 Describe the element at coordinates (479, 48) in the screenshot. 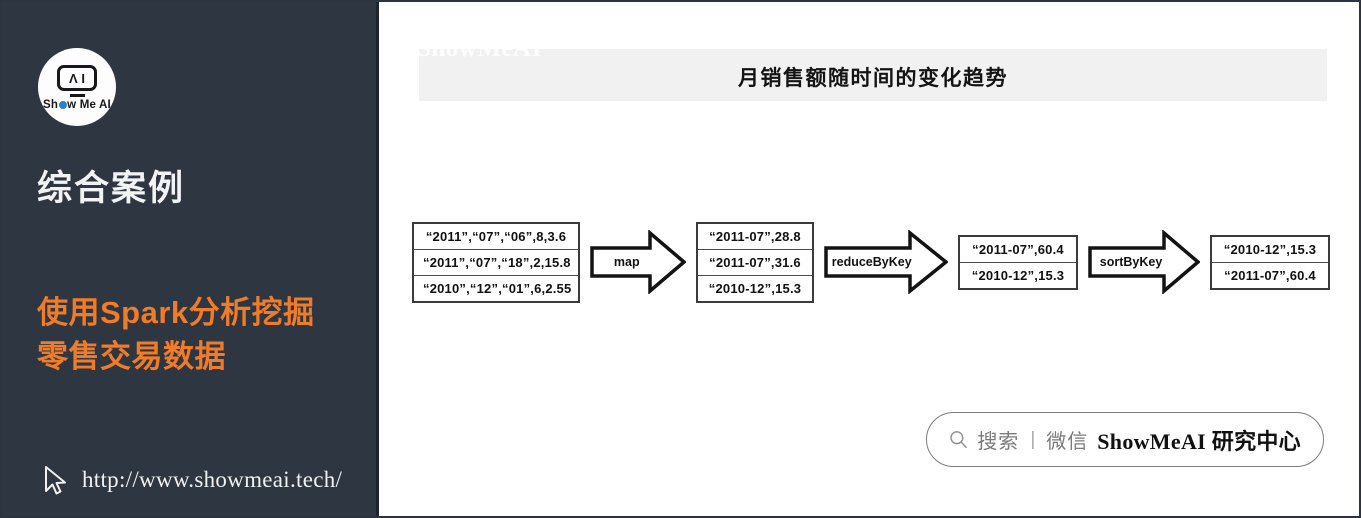

I see `header-watermark: ShowMeAI` at that location.